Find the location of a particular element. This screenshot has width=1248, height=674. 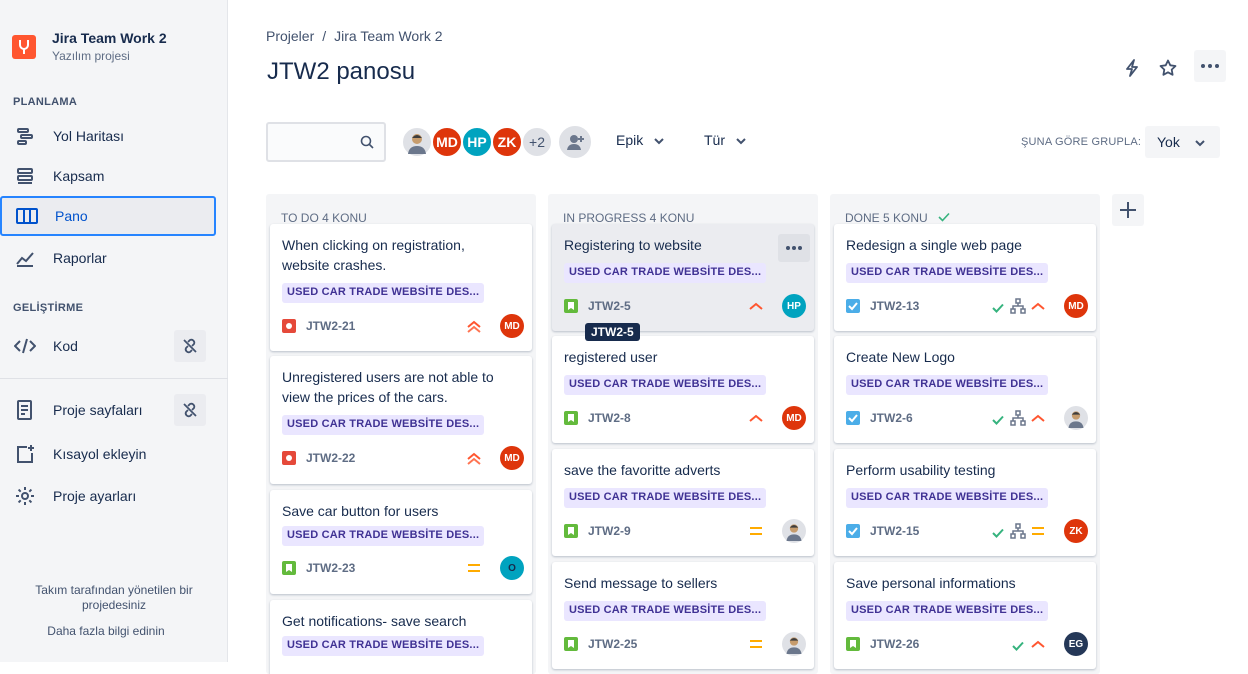

avatar-md: MD is located at coordinates (447, 142).